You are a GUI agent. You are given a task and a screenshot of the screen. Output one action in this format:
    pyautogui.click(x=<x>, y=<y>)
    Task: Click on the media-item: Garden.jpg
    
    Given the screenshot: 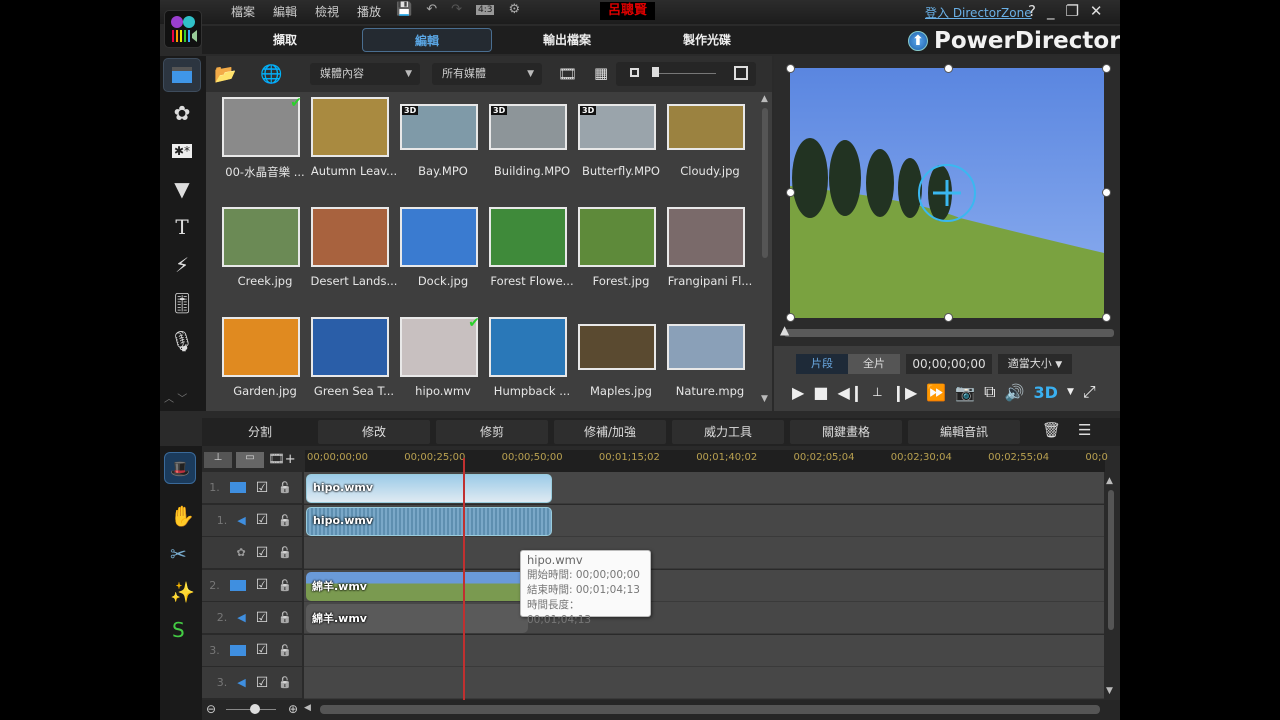 What is the action you would take?
    pyautogui.click(x=265, y=371)
    